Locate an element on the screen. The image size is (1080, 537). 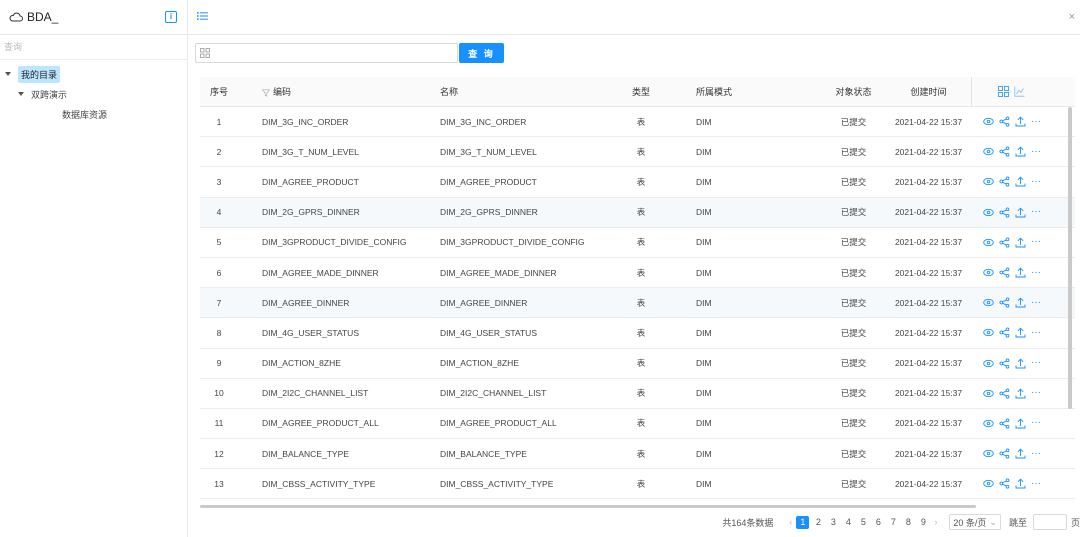
tree-node-leaf: 数据库资源 is located at coordinates (93, 114).